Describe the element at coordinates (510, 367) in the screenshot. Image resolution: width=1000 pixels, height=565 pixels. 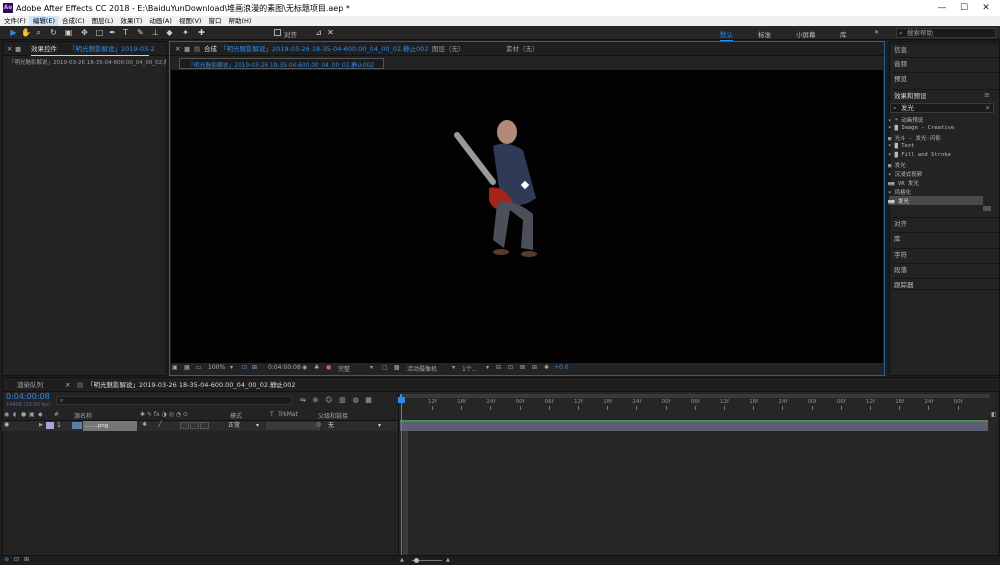
I see `fast-preview-icon: ⊡` at that location.